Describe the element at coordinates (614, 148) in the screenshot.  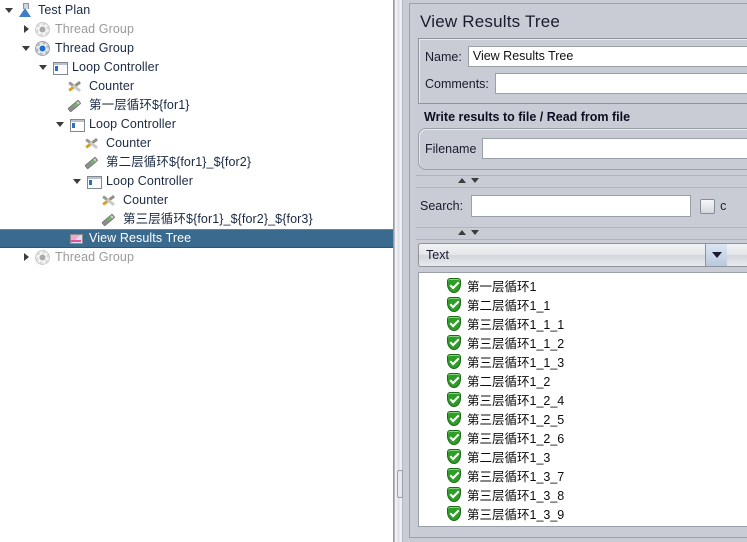
I see `filename-input` at that location.